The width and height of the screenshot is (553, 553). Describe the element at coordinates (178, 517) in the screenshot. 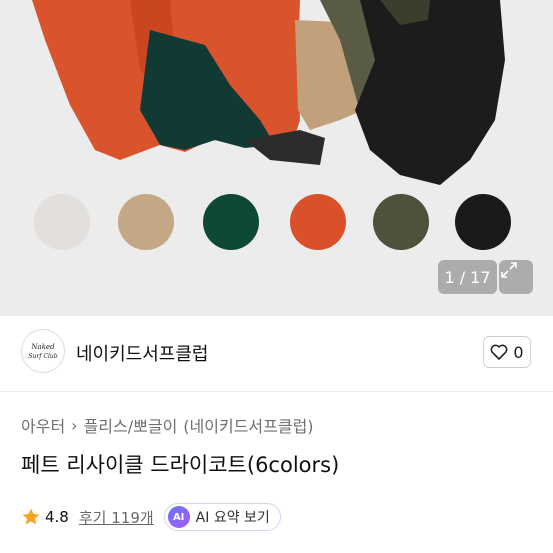

I see `ai-icon: AI` at that location.